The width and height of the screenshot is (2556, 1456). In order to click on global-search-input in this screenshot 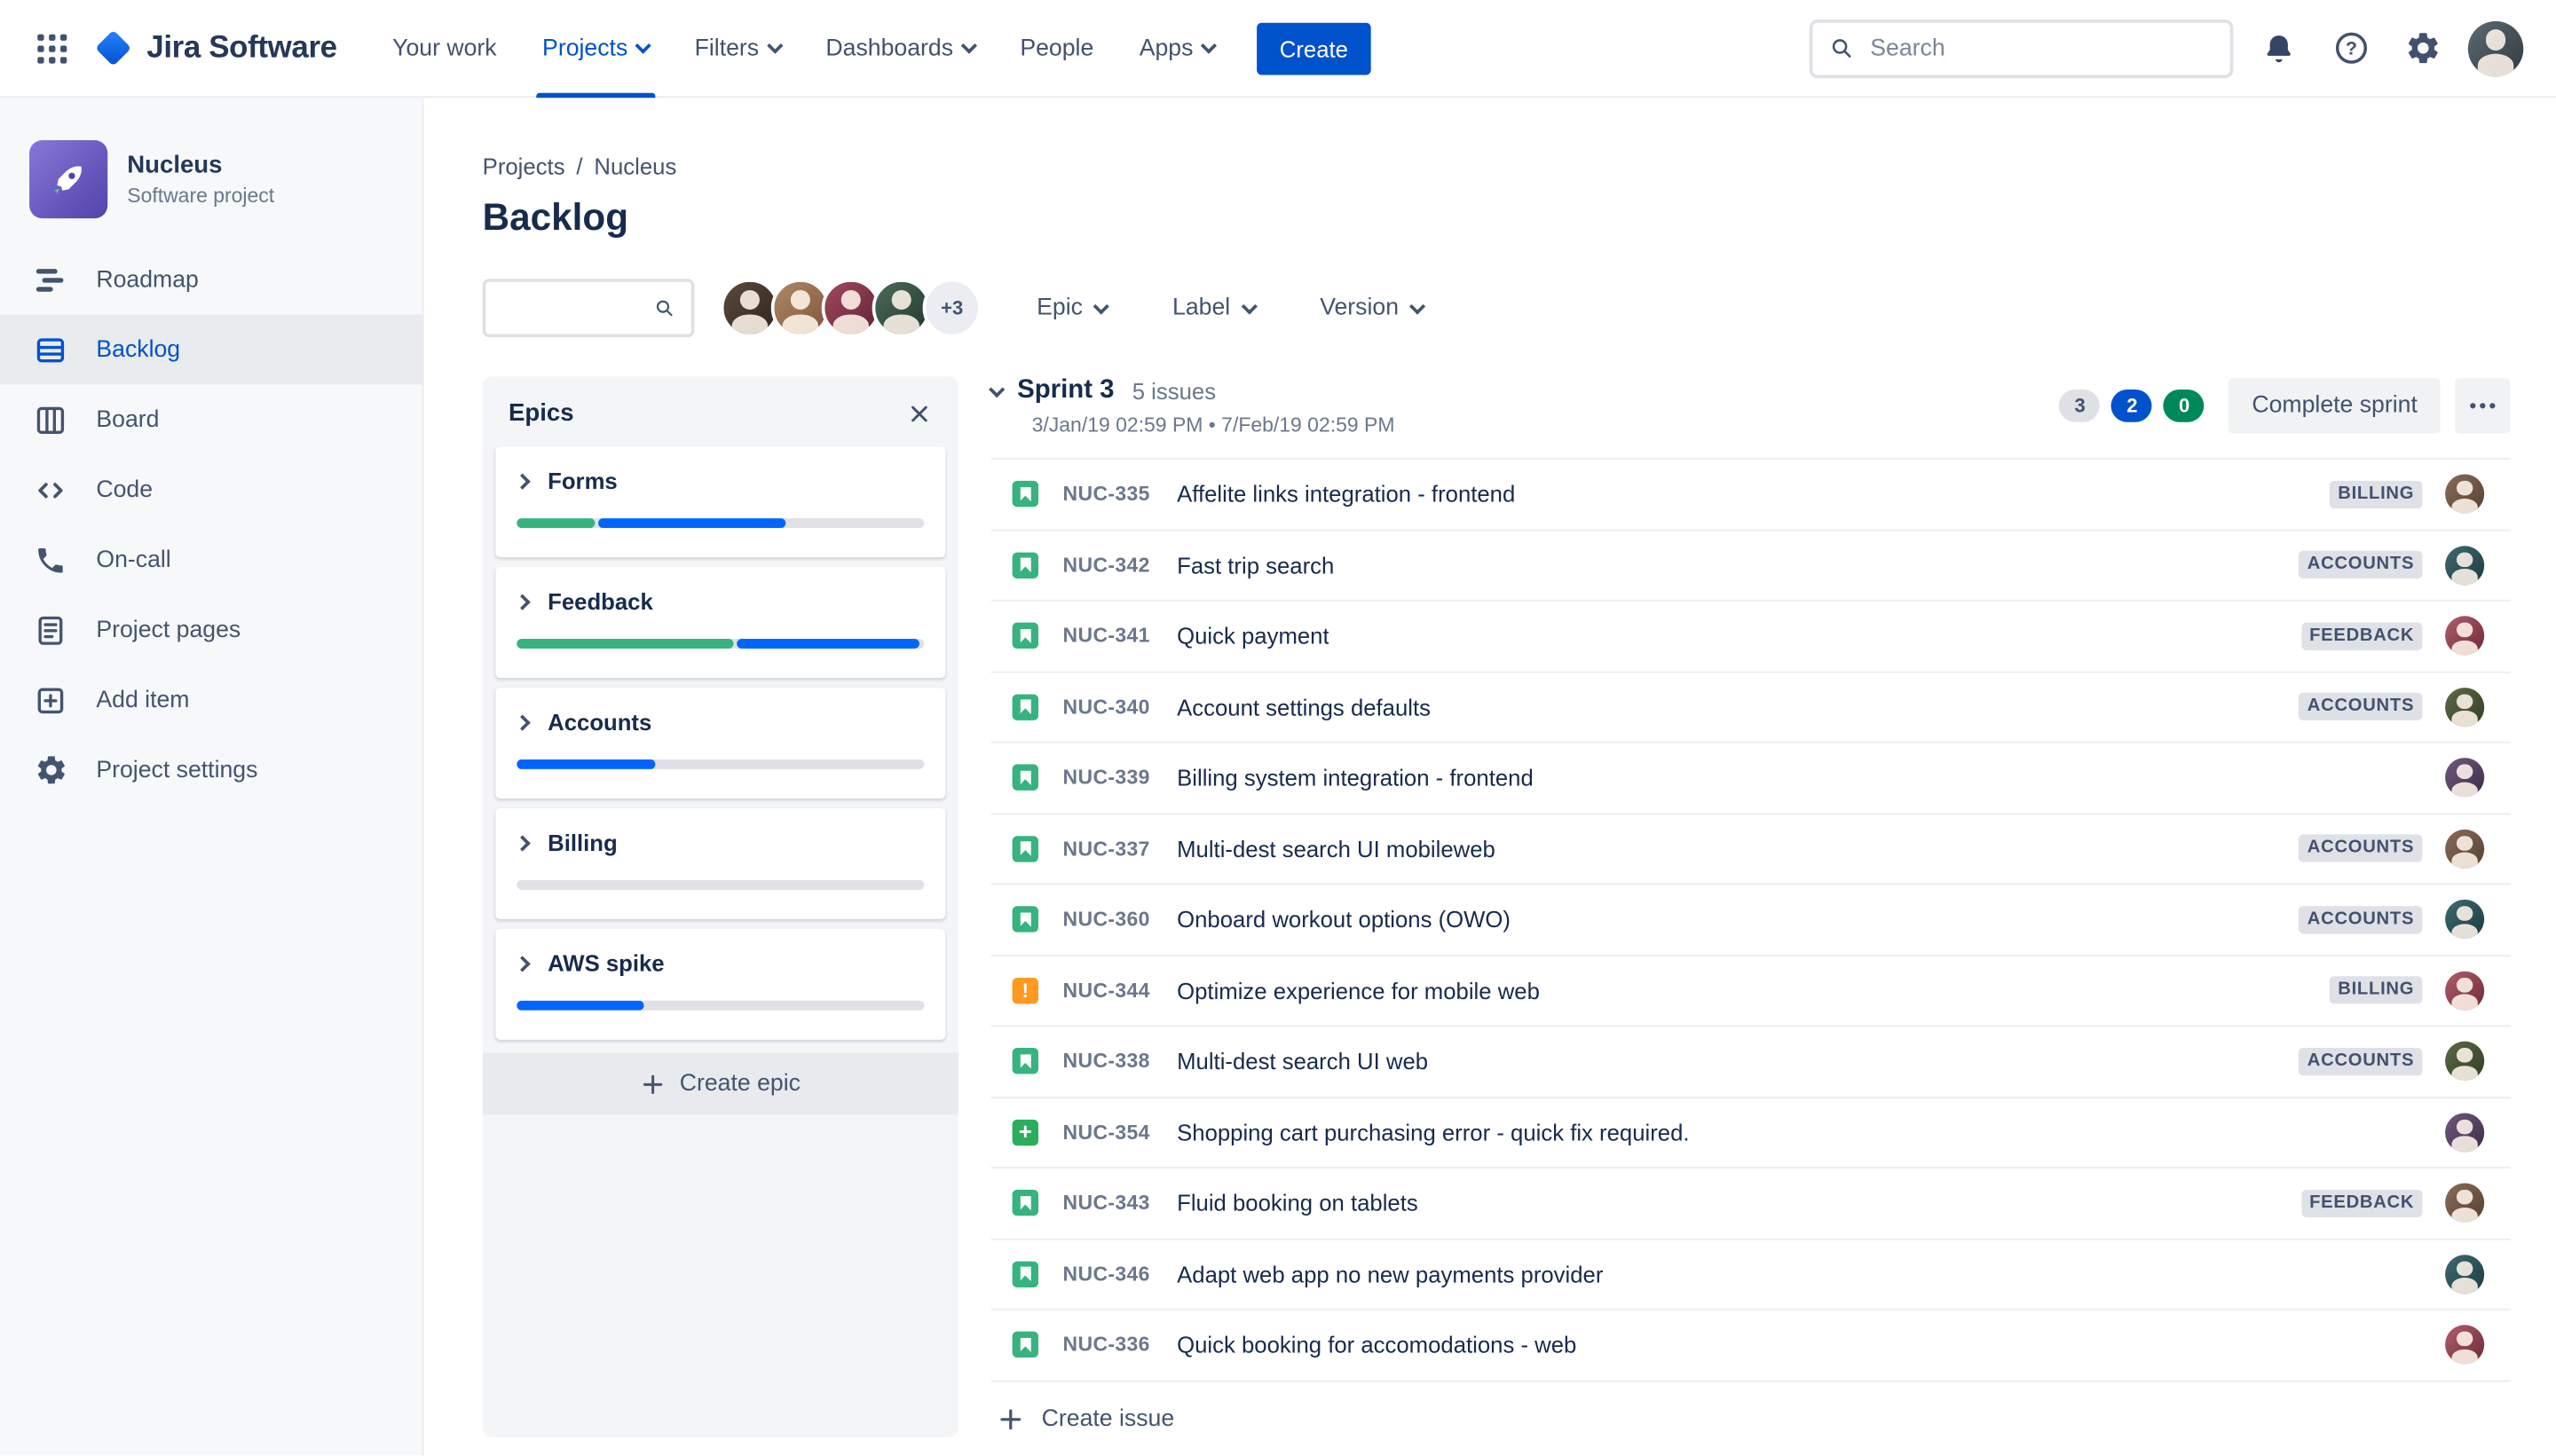, I will do `click(2040, 48)`.